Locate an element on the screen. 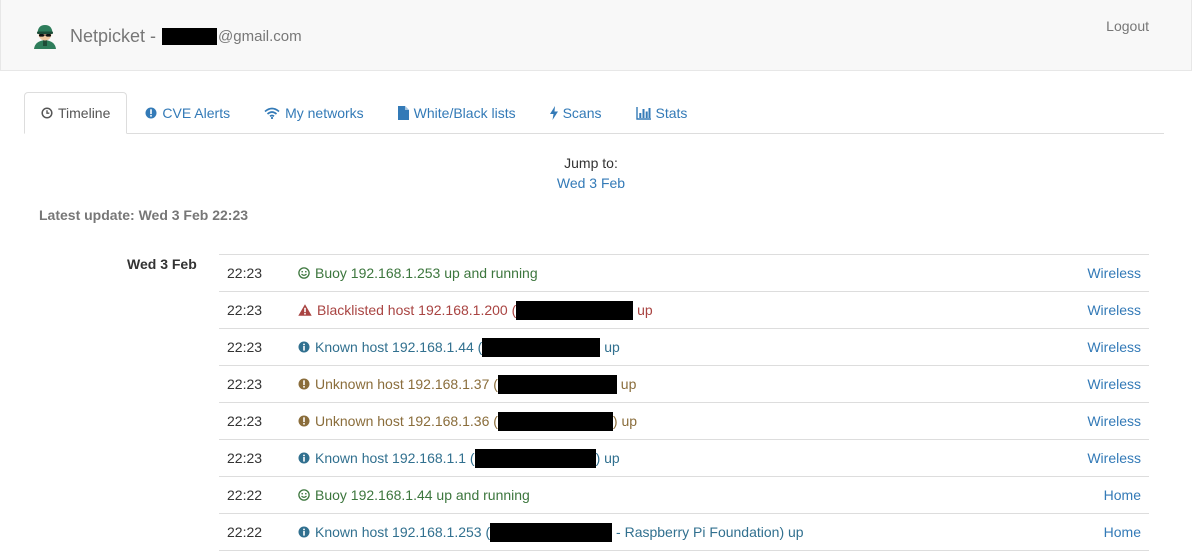 Image resolution: width=1192 pixels, height=553 pixels. wifi-icon is located at coordinates (272, 113).